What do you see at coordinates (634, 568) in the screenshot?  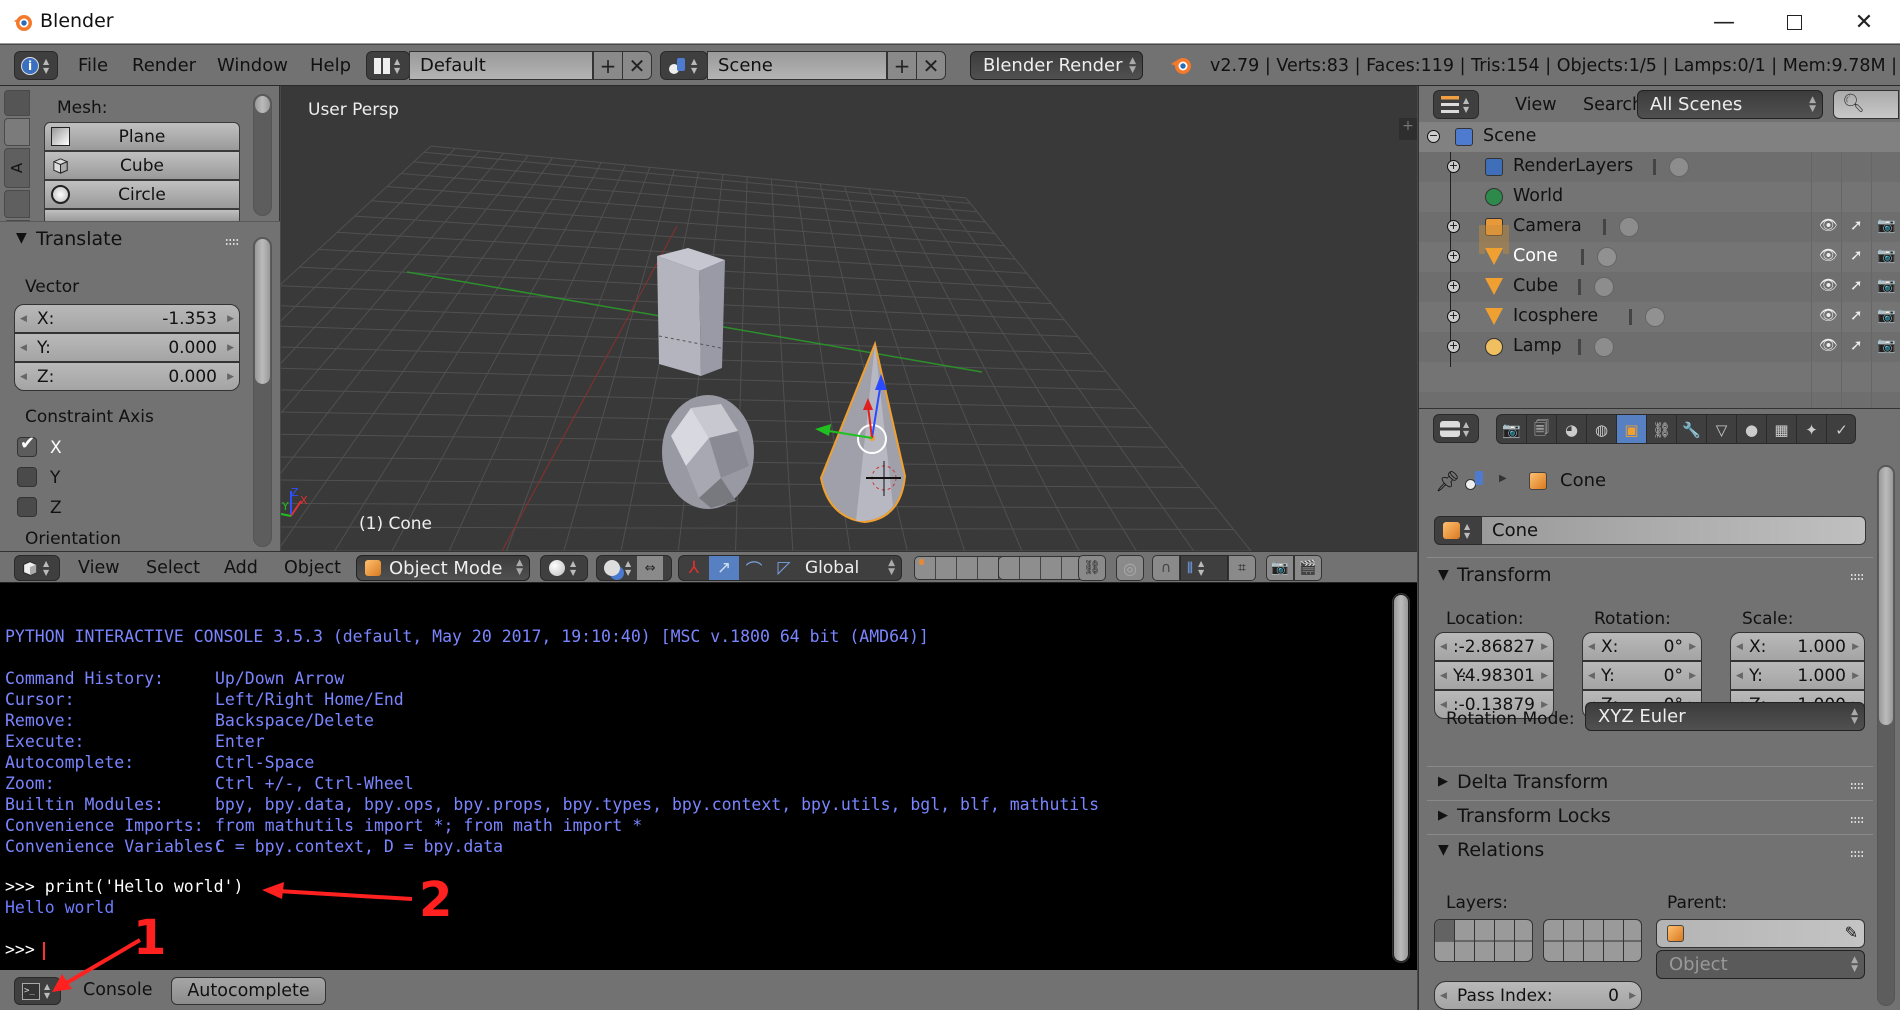 I see `pivot-point-dropdown: ▲ ▼ ⇔` at bounding box center [634, 568].